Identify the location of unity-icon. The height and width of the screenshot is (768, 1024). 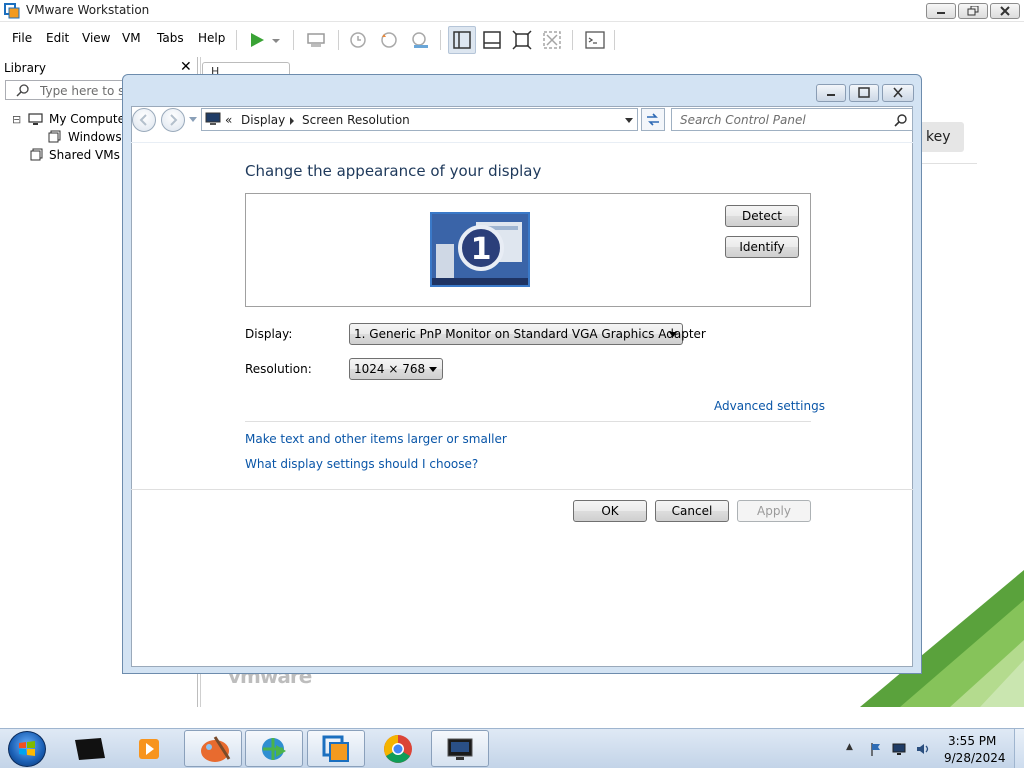
(552, 40).